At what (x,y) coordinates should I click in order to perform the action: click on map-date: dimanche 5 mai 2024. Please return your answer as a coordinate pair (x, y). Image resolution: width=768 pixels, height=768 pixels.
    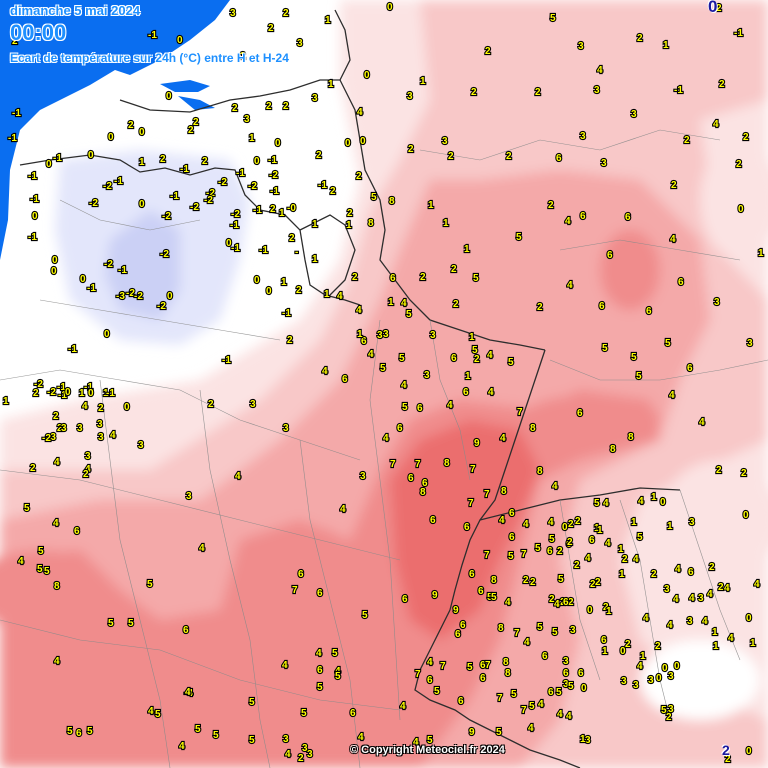
    Looking at the image, I should click on (75, 10).